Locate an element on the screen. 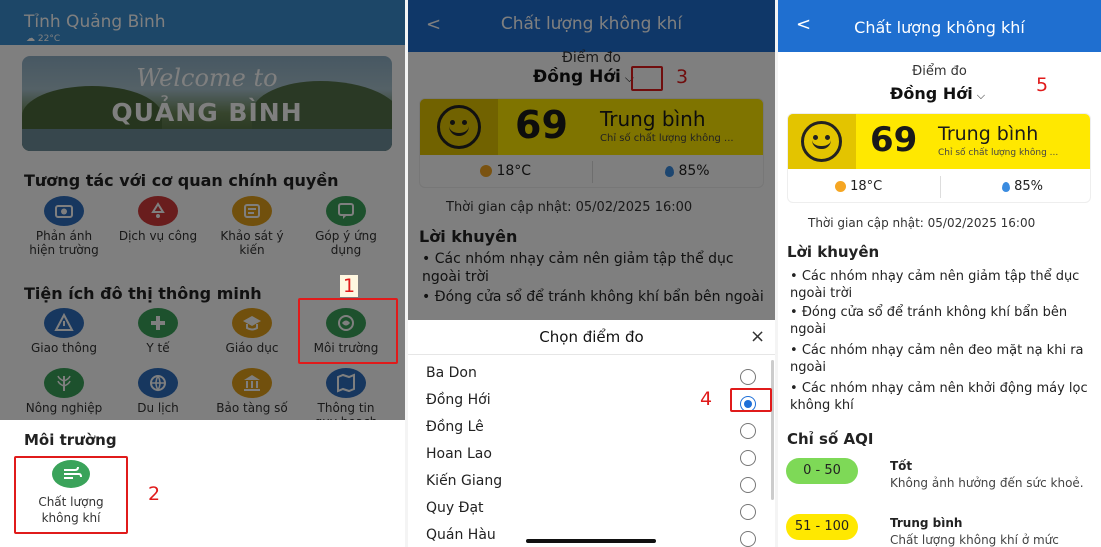  nav-bar: < Chất lượng không khí is located at coordinates (939, 26).